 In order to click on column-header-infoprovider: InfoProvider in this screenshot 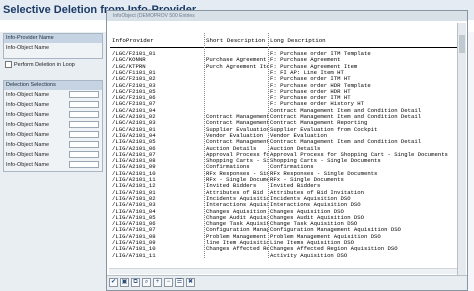, I will do `click(133, 41)`.